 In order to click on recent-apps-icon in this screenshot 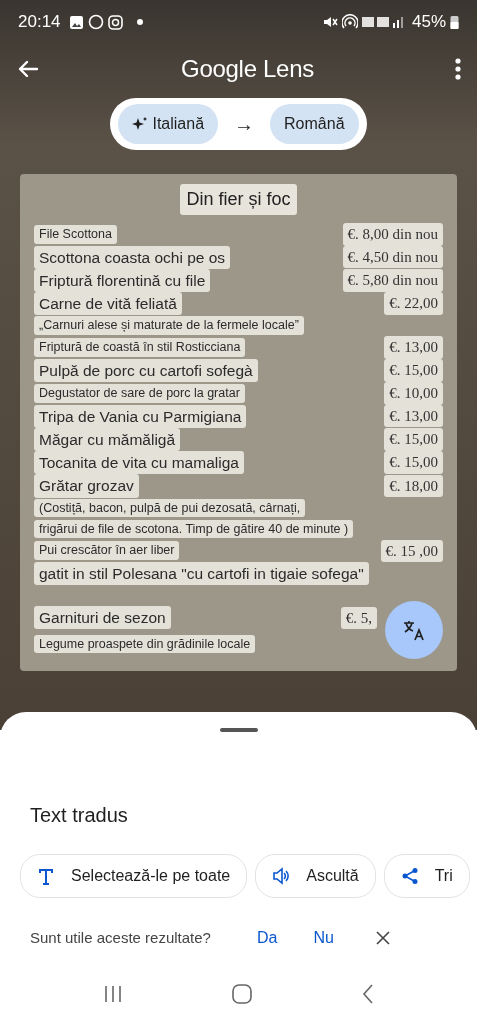, I will do `click(112, 994)`.